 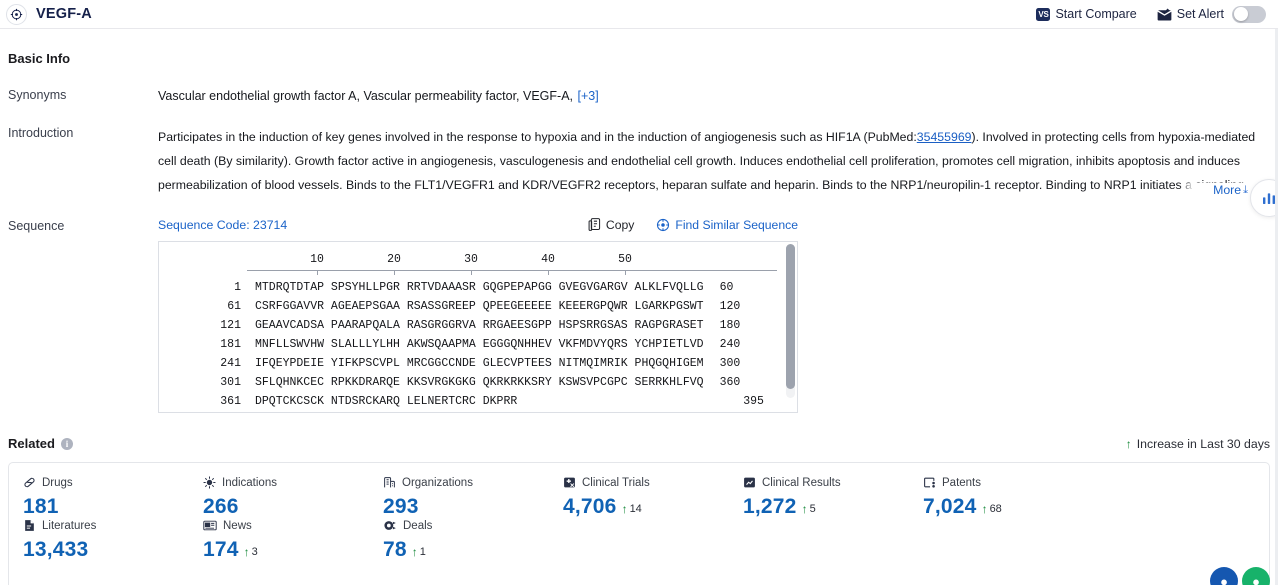 I want to click on sequence-scrollbar-thumb, so click(x=790, y=316).